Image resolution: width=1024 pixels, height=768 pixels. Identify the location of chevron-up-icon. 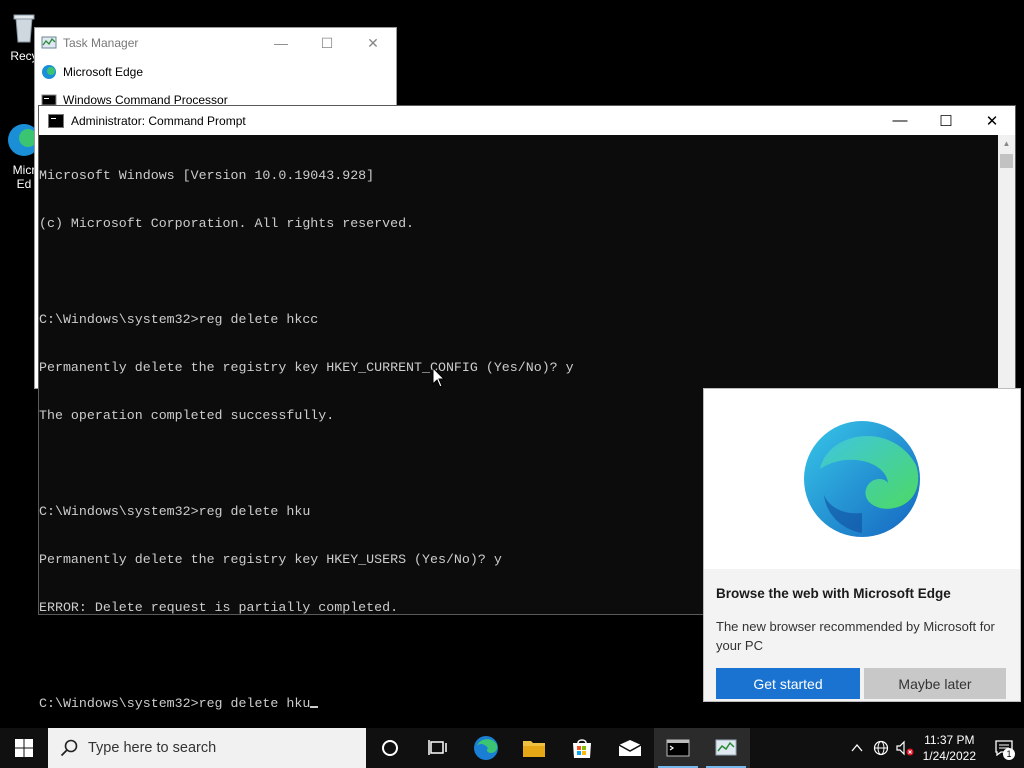
(857, 747).